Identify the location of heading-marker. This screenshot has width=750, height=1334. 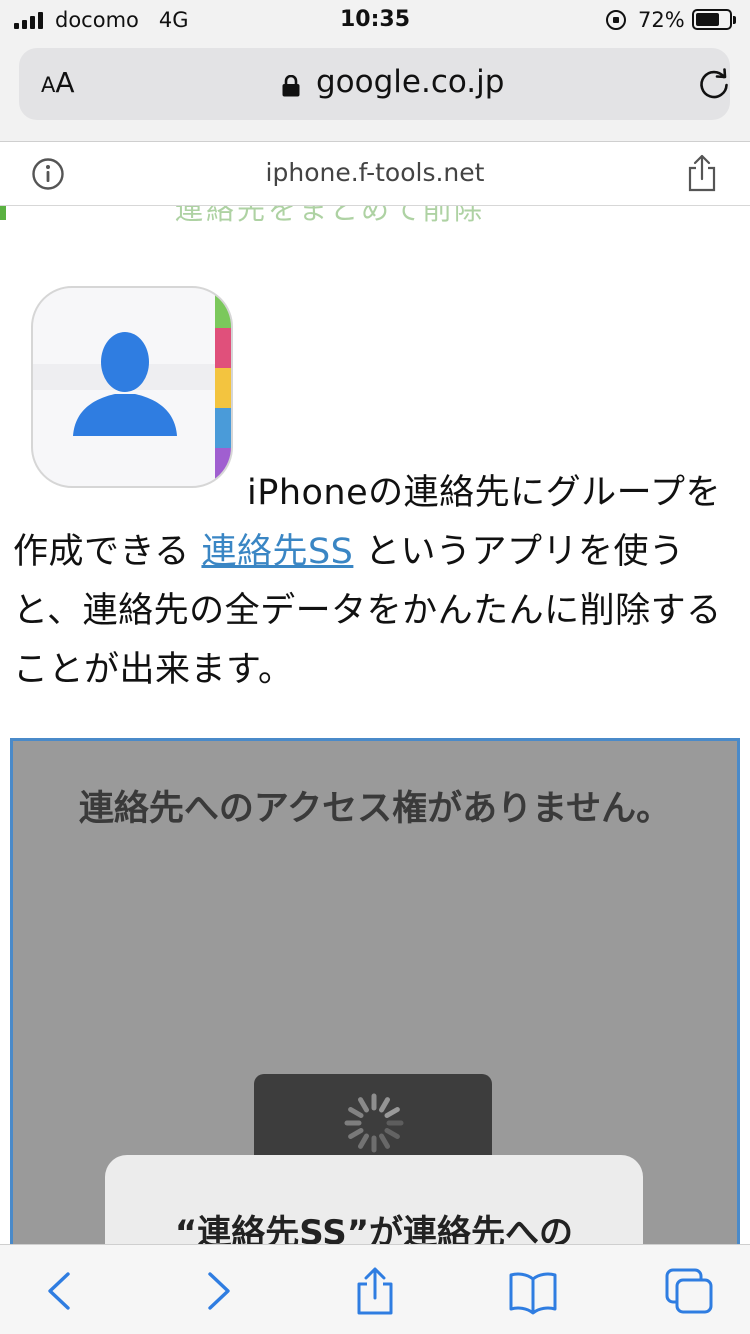
(3, 213).